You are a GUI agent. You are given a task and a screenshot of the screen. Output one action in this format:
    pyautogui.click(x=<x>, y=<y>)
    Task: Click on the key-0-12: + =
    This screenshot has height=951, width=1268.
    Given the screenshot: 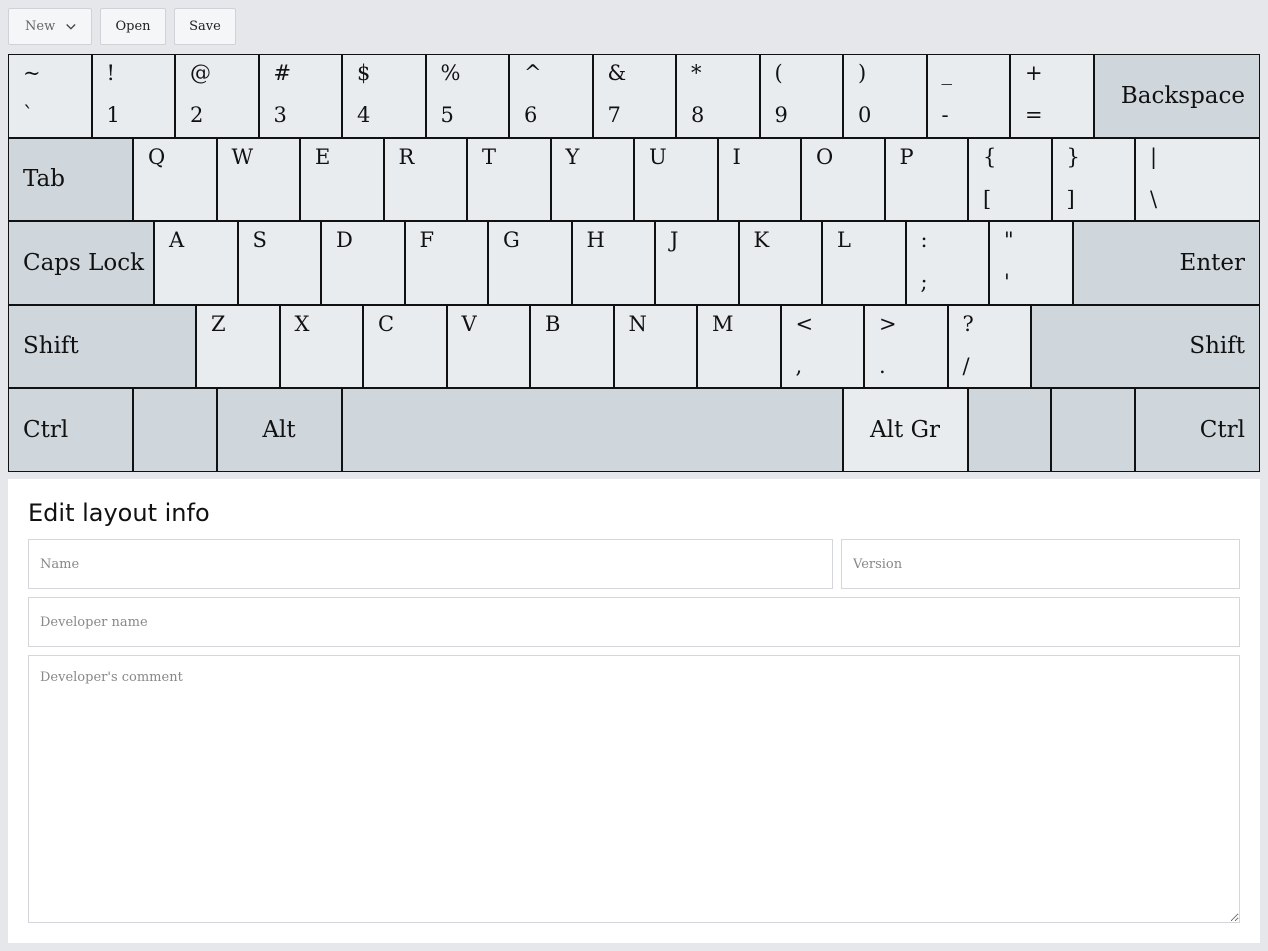 What is the action you would take?
    pyautogui.click(x=1052, y=96)
    